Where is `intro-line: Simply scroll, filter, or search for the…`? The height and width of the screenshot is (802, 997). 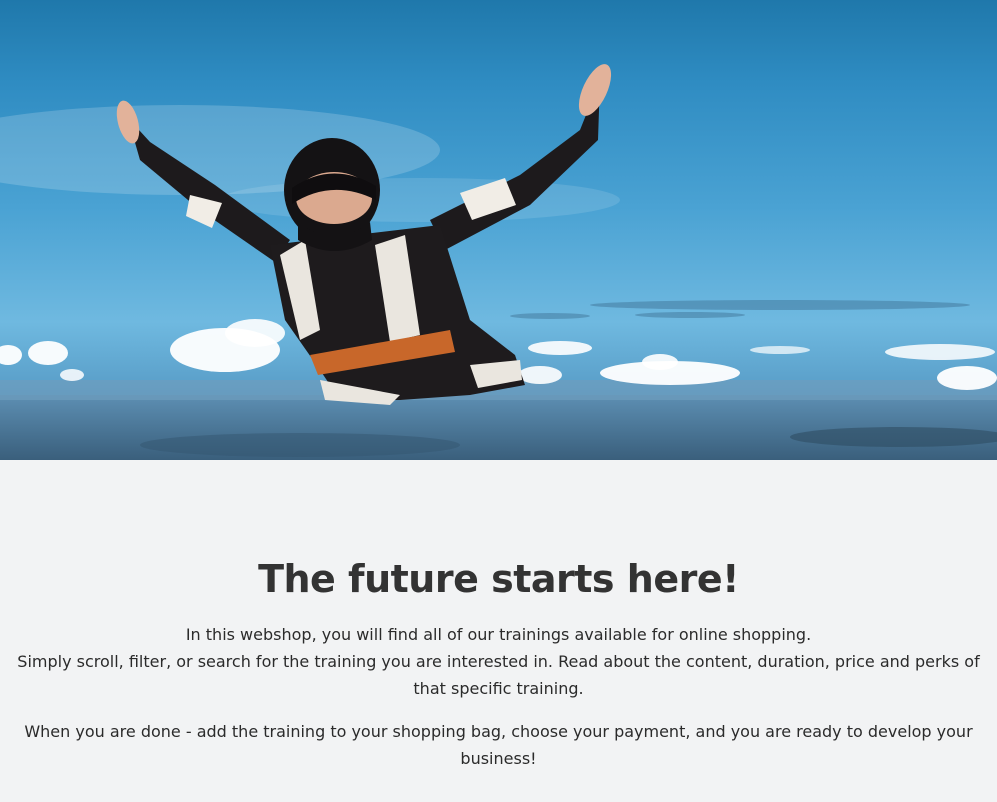
intro-line: Simply scroll, filter, or search for the… is located at coordinates (498, 675).